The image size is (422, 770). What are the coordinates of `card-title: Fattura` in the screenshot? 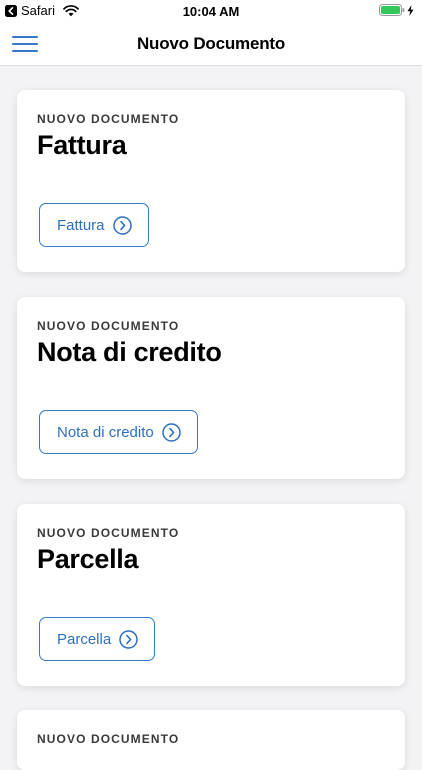 It's located at (82, 145).